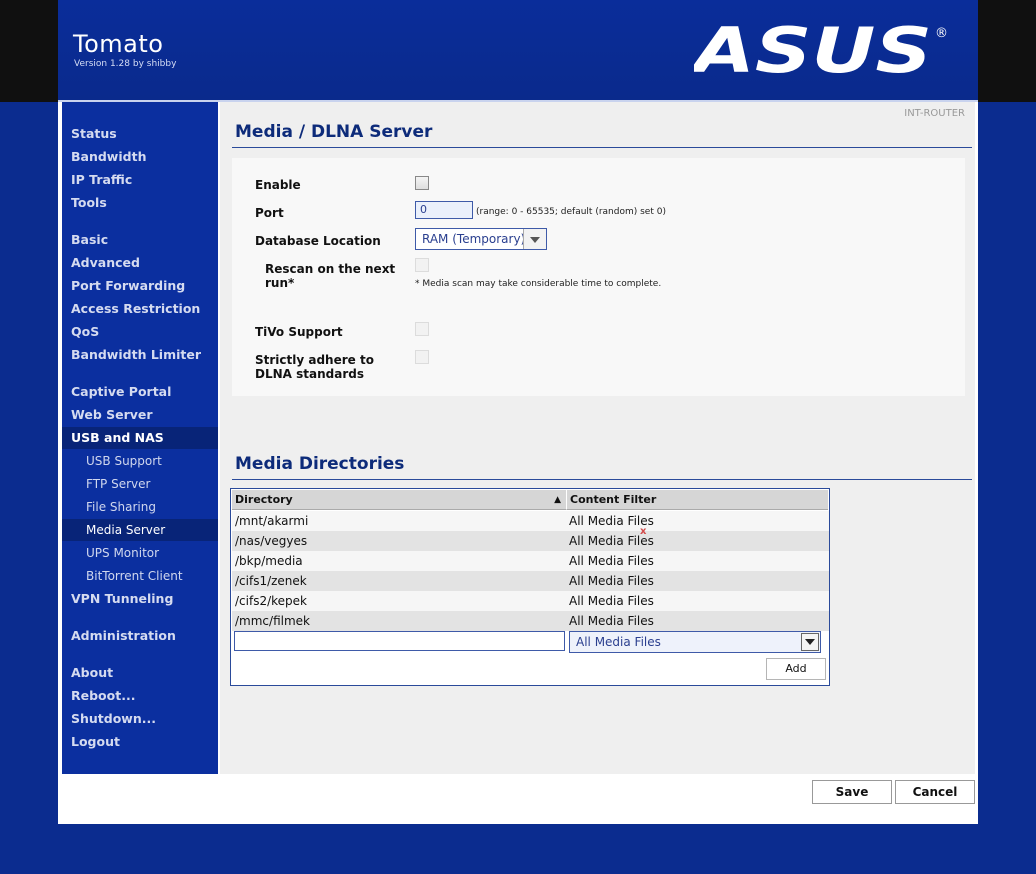  I want to click on sort-ascending-icon: ▲, so click(557, 500).